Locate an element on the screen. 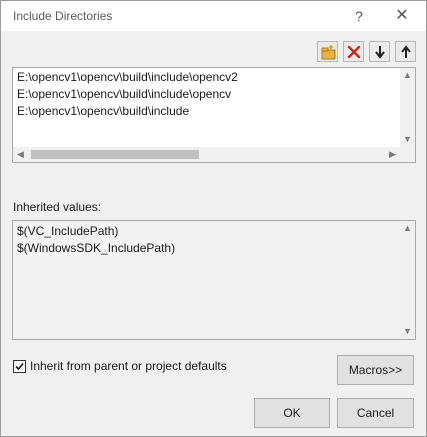  close-button: ✕ is located at coordinates (402, 16).